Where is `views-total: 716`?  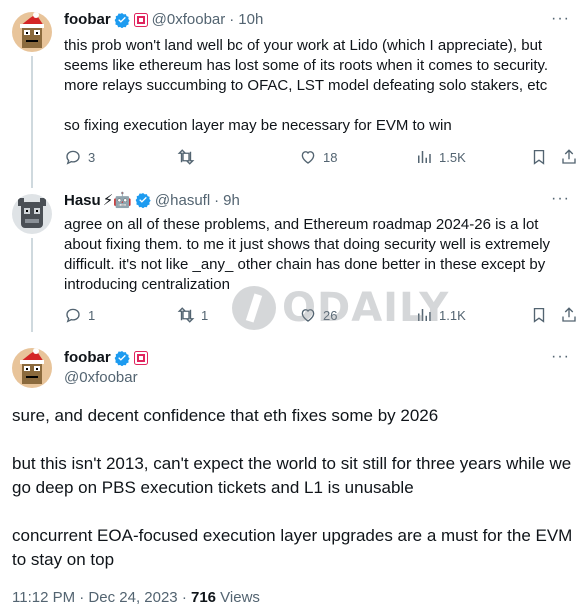
views-total: 716 is located at coordinates (203, 597).